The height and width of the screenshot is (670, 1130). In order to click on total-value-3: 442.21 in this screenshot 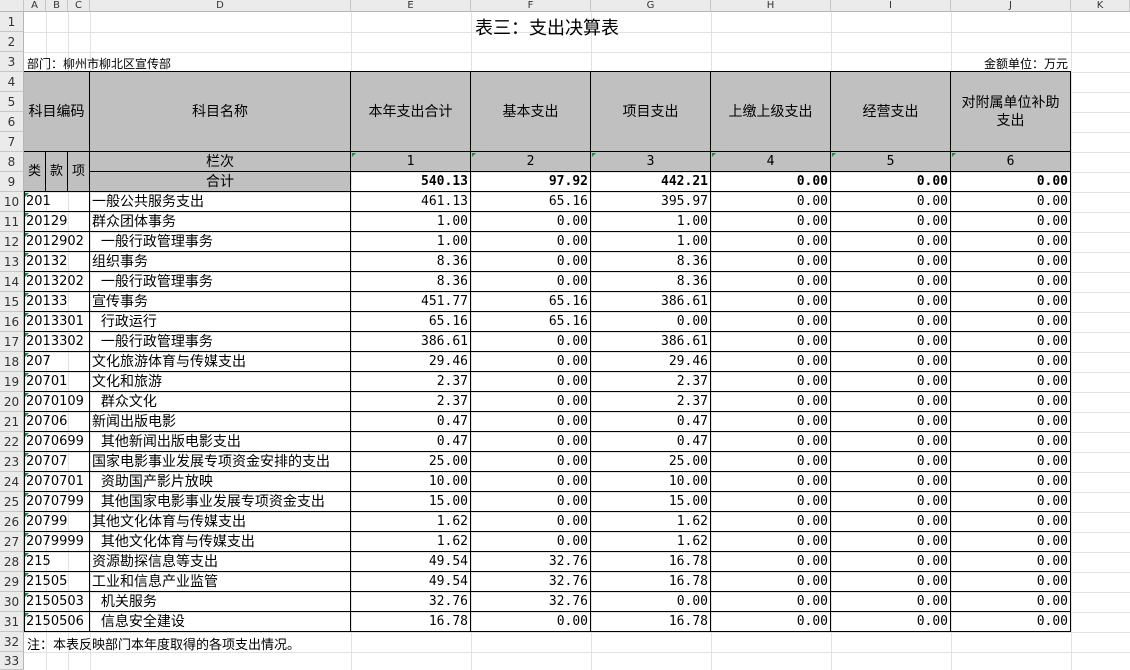, I will do `click(651, 182)`.